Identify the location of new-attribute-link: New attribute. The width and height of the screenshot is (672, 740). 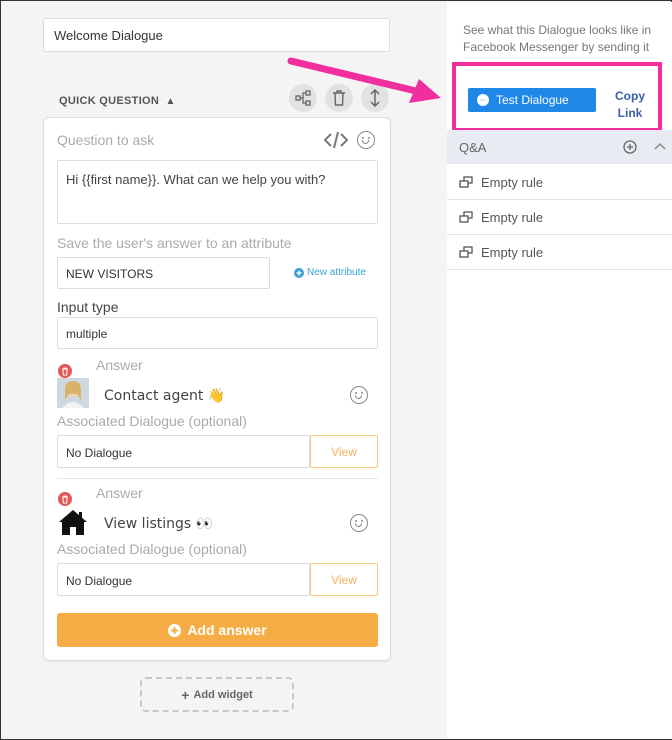
(330, 272).